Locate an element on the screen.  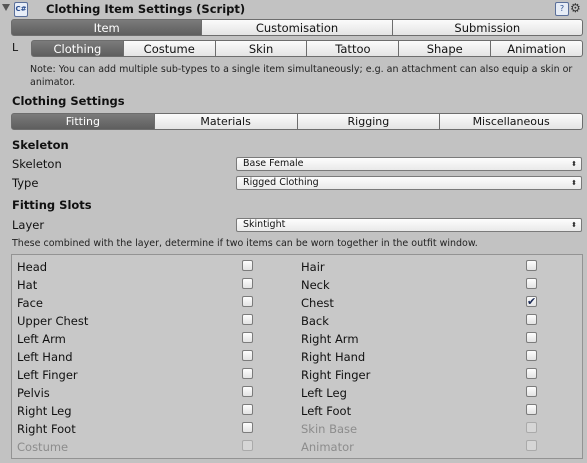
slot-label-left-leg: Left Leg is located at coordinates (324, 393).